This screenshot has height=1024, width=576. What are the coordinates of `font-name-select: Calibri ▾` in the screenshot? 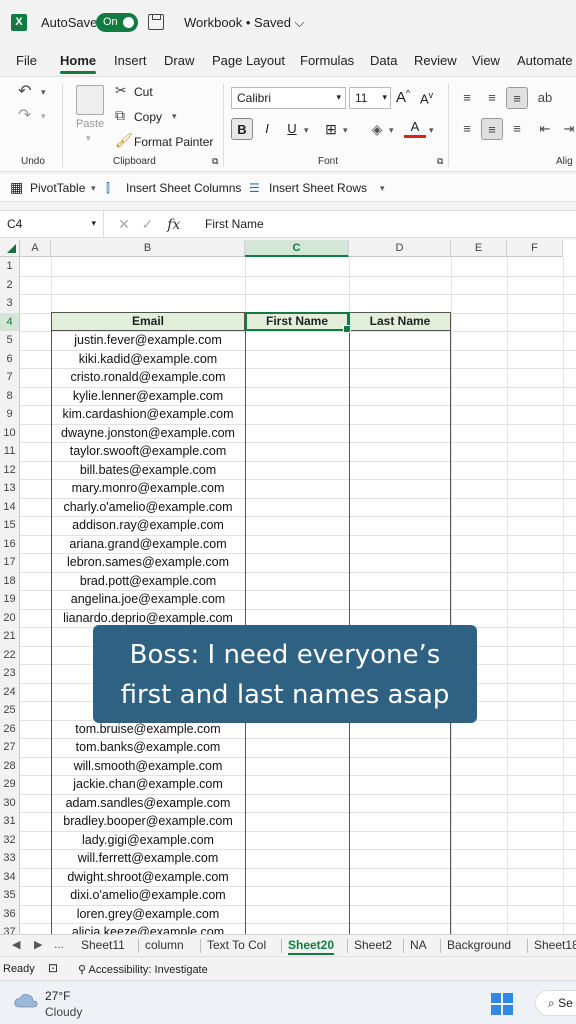 It's located at (288, 98).